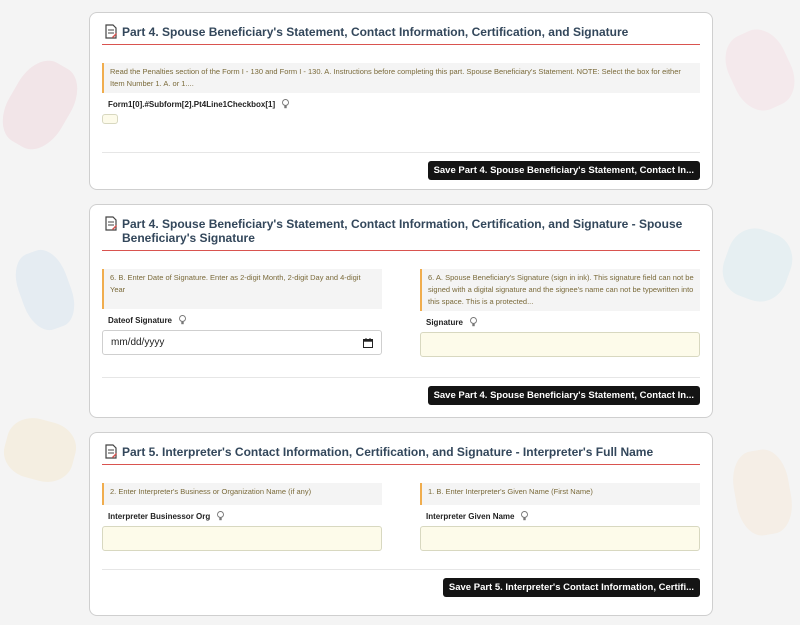  What do you see at coordinates (563, 516) in the screenshot?
I see `field-label: Interpreter Given Name` at bounding box center [563, 516].